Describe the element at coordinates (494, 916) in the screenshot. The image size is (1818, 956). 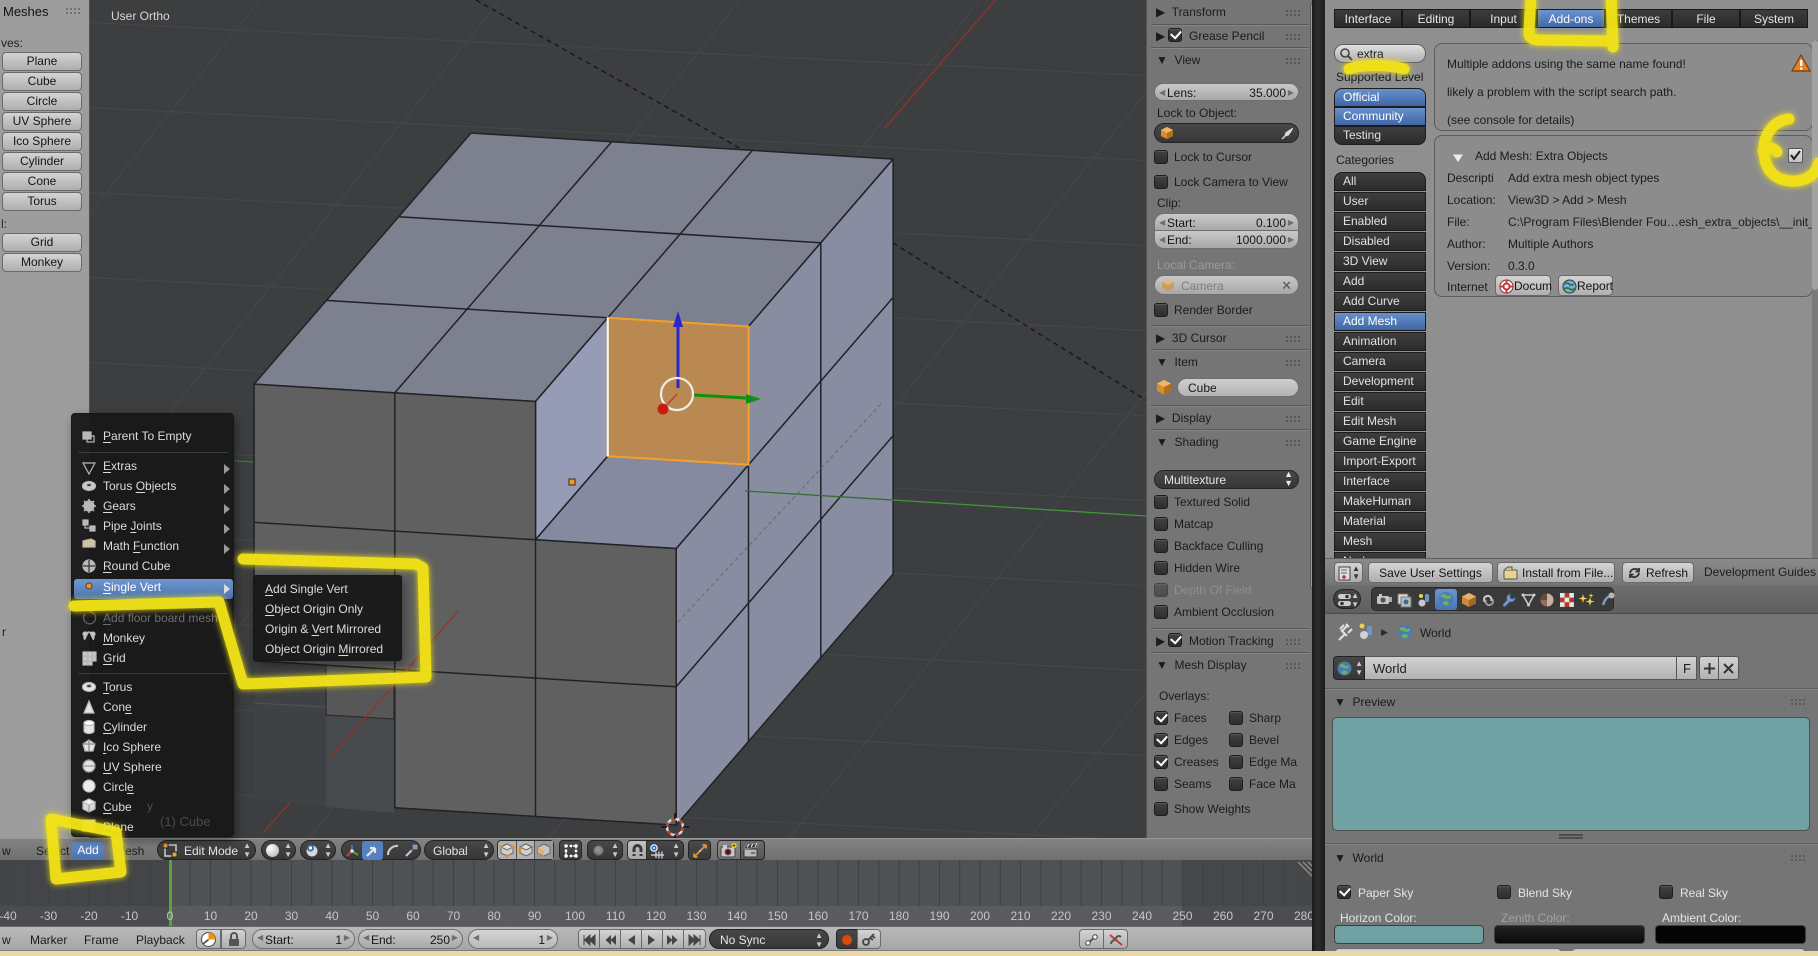
I see `svg-text: 80` at that location.